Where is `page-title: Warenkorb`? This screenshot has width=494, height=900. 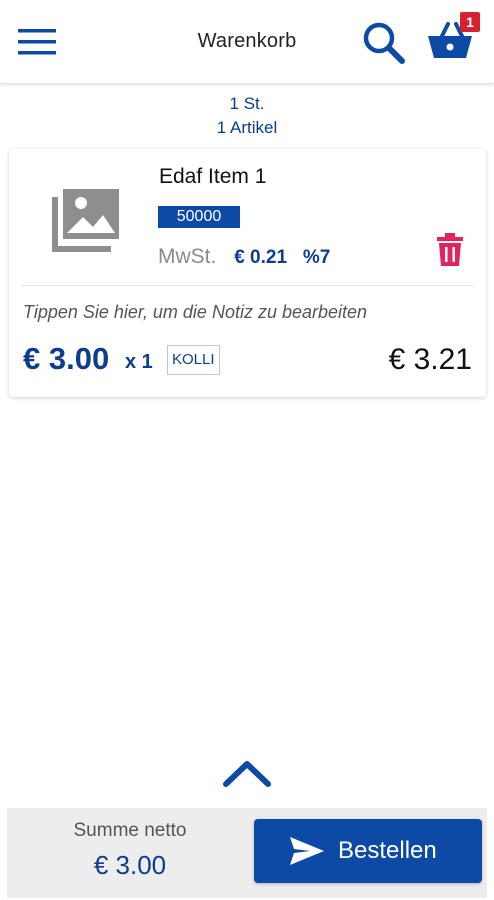 page-title: Warenkorb is located at coordinates (247, 41).